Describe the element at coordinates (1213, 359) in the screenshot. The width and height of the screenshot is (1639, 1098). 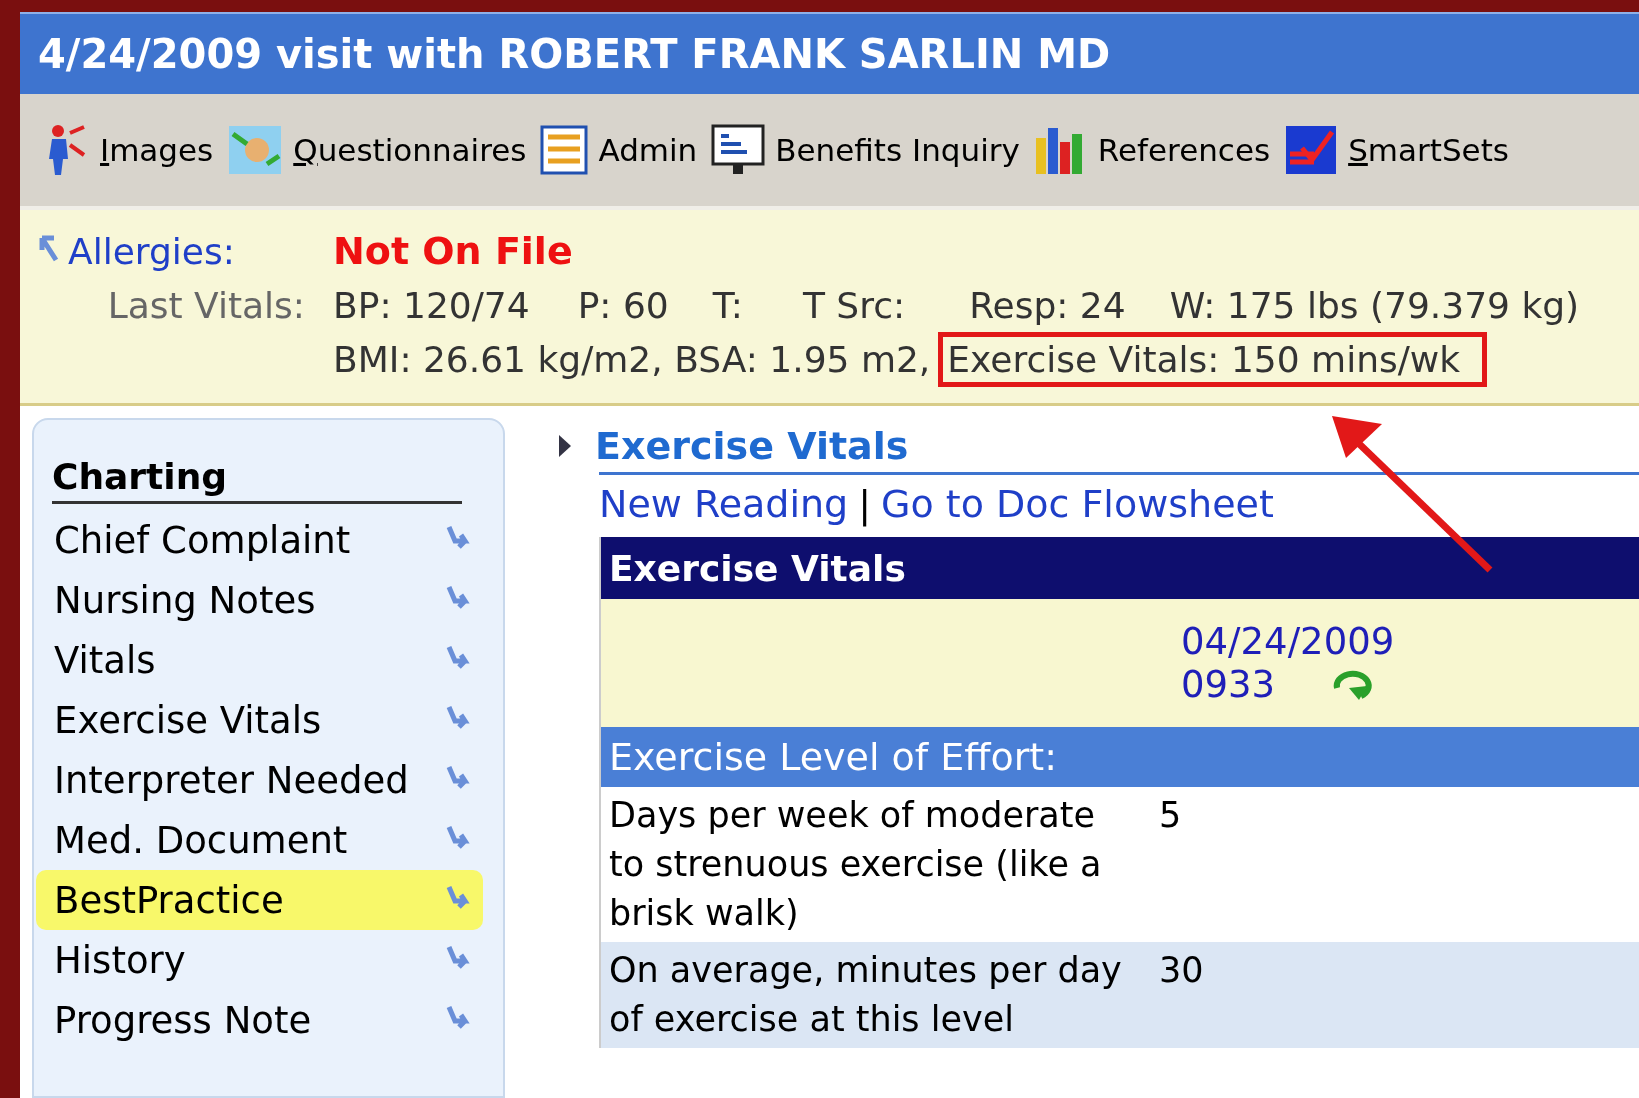
I see `highlighted-vital: Exercise Vitals: 150 mins/wk` at that location.